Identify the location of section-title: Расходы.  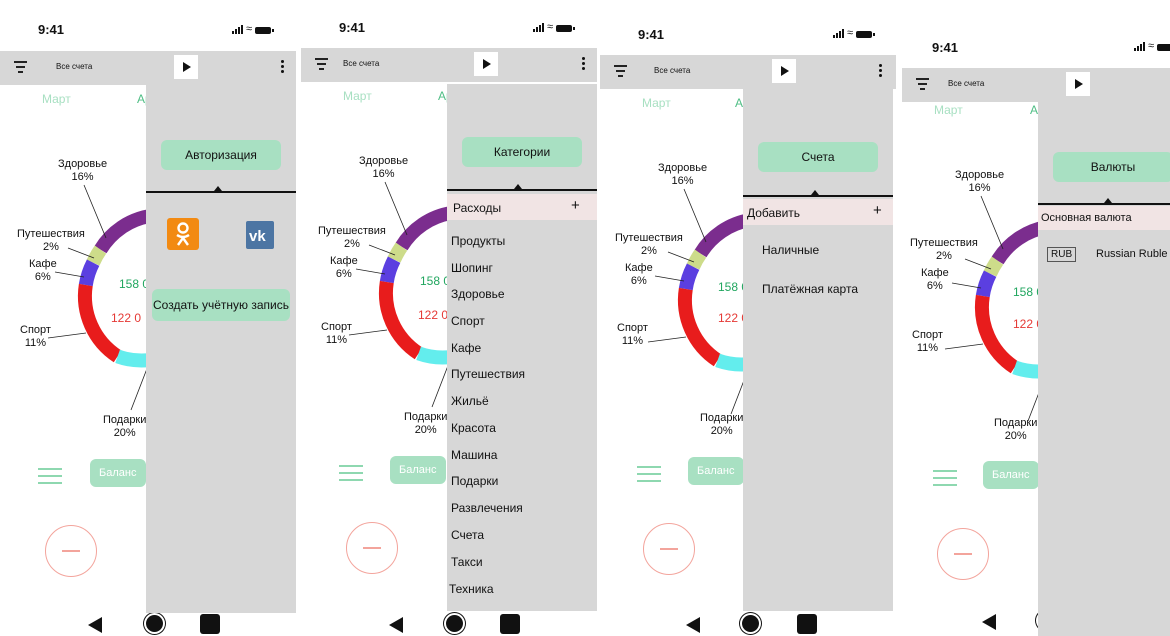
(477, 208).